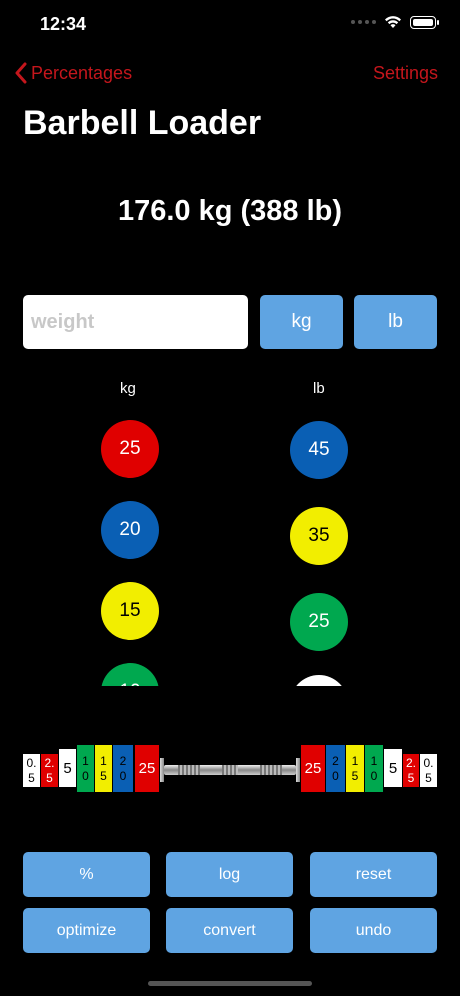 This screenshot has height=996, width=460. Describe the element at coordinates (319, 622) in the screenshot. I see `lb-plate-button: 25` at that location.